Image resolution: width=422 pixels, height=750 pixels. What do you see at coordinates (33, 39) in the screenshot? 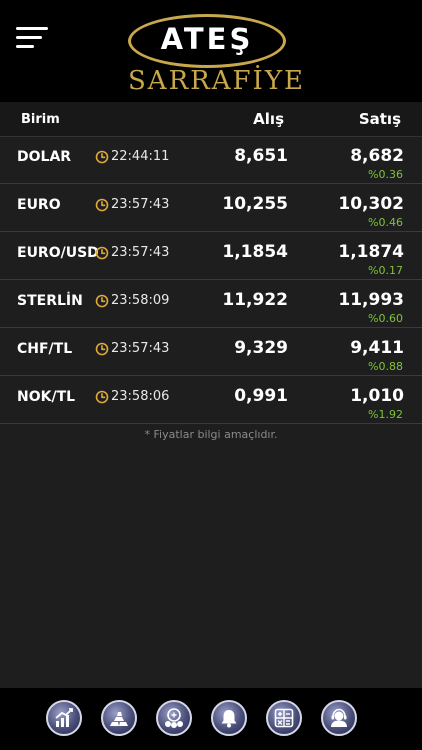
I see `menu-icon` at bounding box center [33, 39].